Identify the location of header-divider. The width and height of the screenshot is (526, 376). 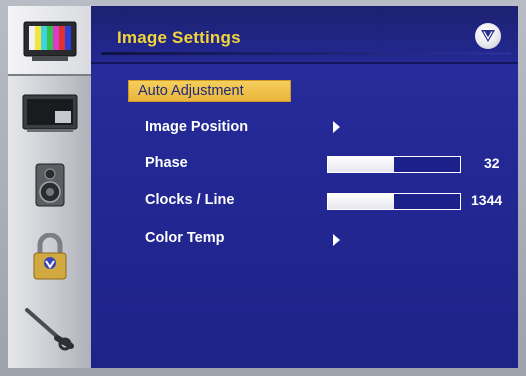
(306, 53).